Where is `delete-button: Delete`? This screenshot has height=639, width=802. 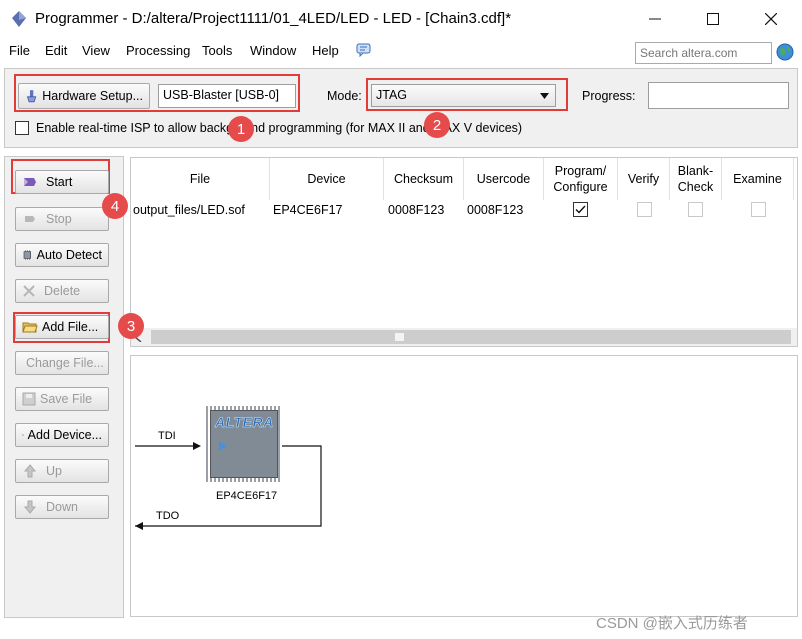
delete-button: Delete is located at coordinates (62, 291).